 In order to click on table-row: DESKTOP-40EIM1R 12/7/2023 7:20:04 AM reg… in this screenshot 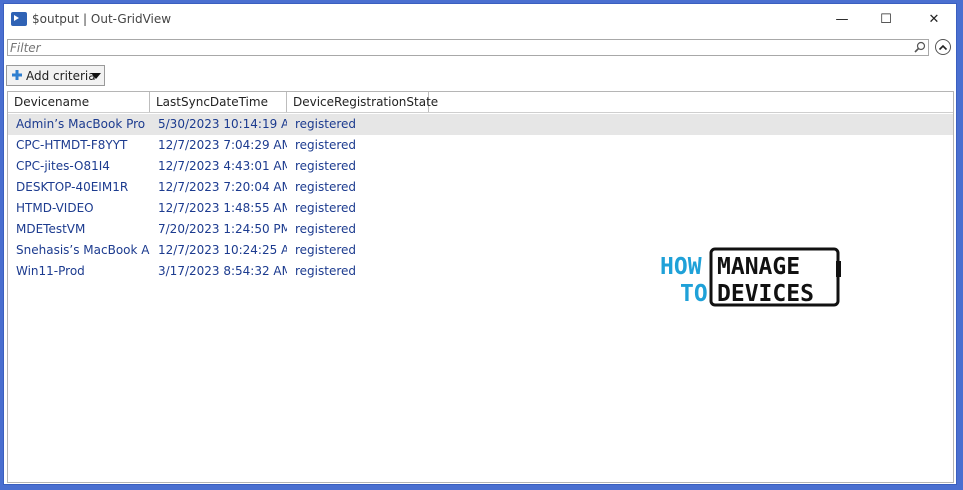, I will do `click(480, 187)`.